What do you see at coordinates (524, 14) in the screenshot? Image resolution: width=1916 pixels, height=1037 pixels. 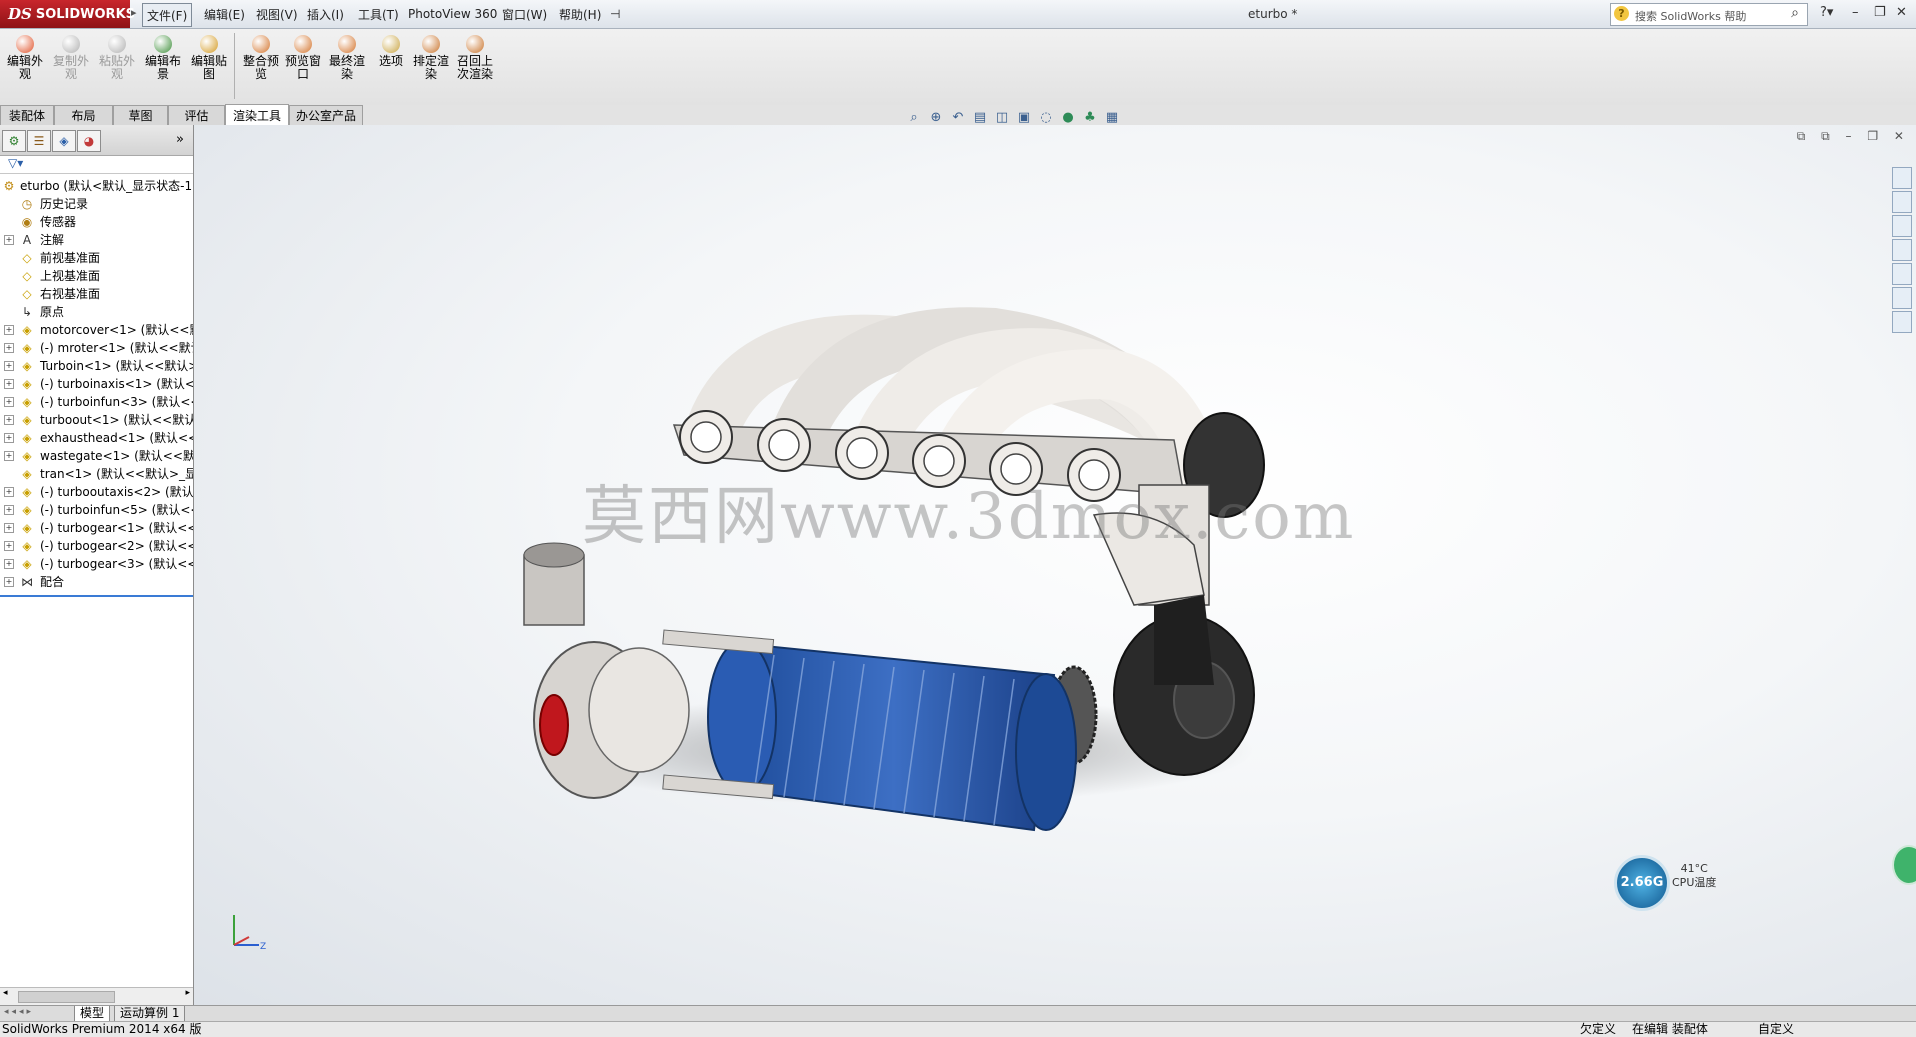 I see `menu-6: 窗口(W)` at bounding box center [524, 14].